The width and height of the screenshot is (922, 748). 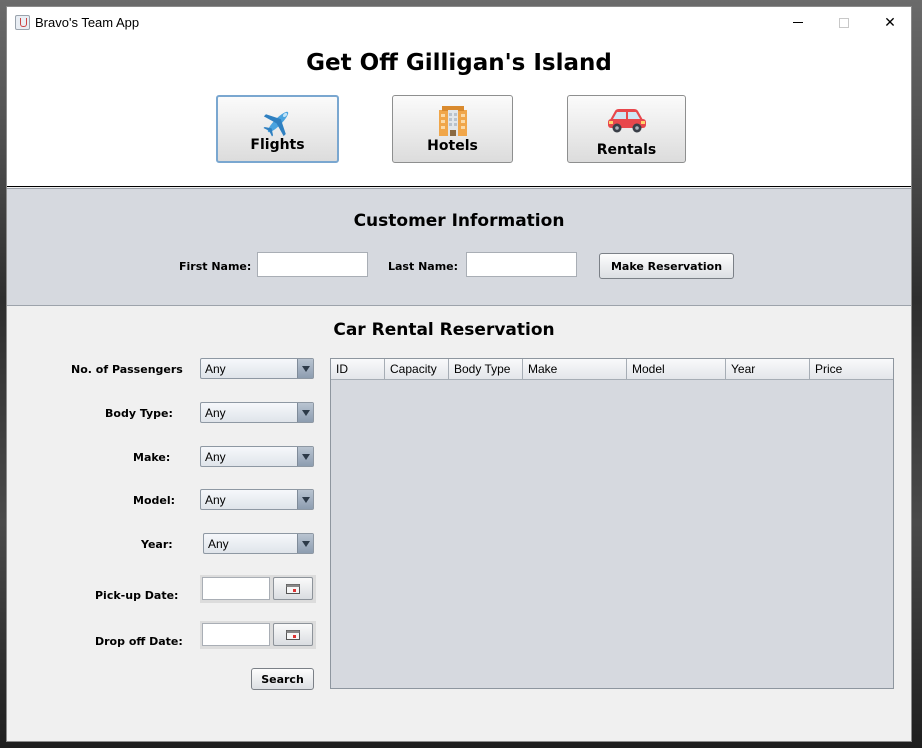 What do you see at coordinates (444, 330) in the screenshot?
I see `car-rental-title: Car Rental Reservation` at bounding box center [444, 330].